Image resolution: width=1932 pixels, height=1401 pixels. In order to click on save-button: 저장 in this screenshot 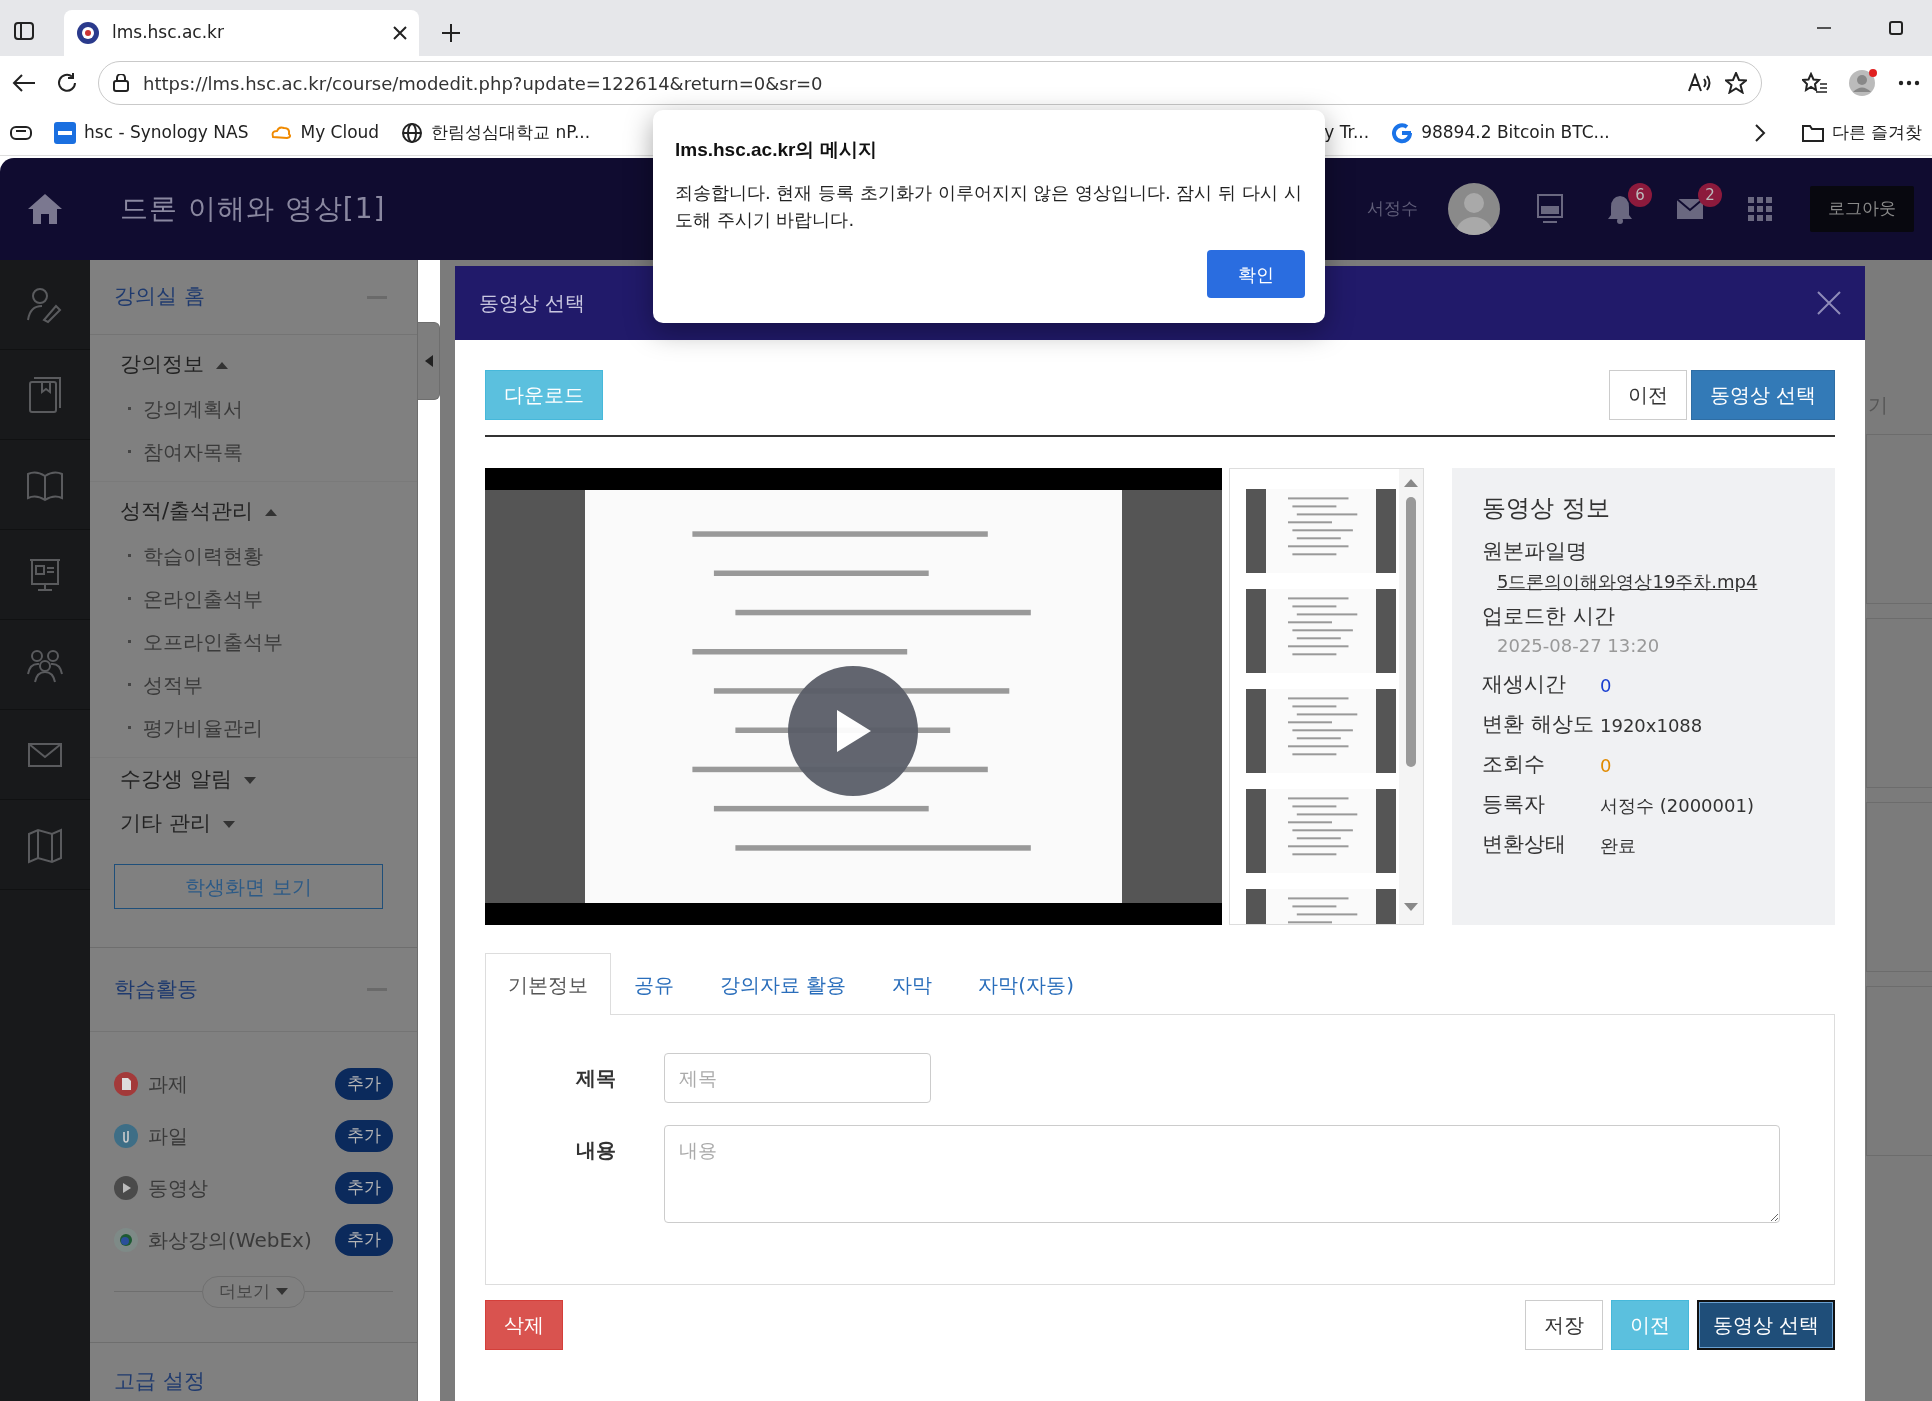, I will do `click(1563, 1325)`.